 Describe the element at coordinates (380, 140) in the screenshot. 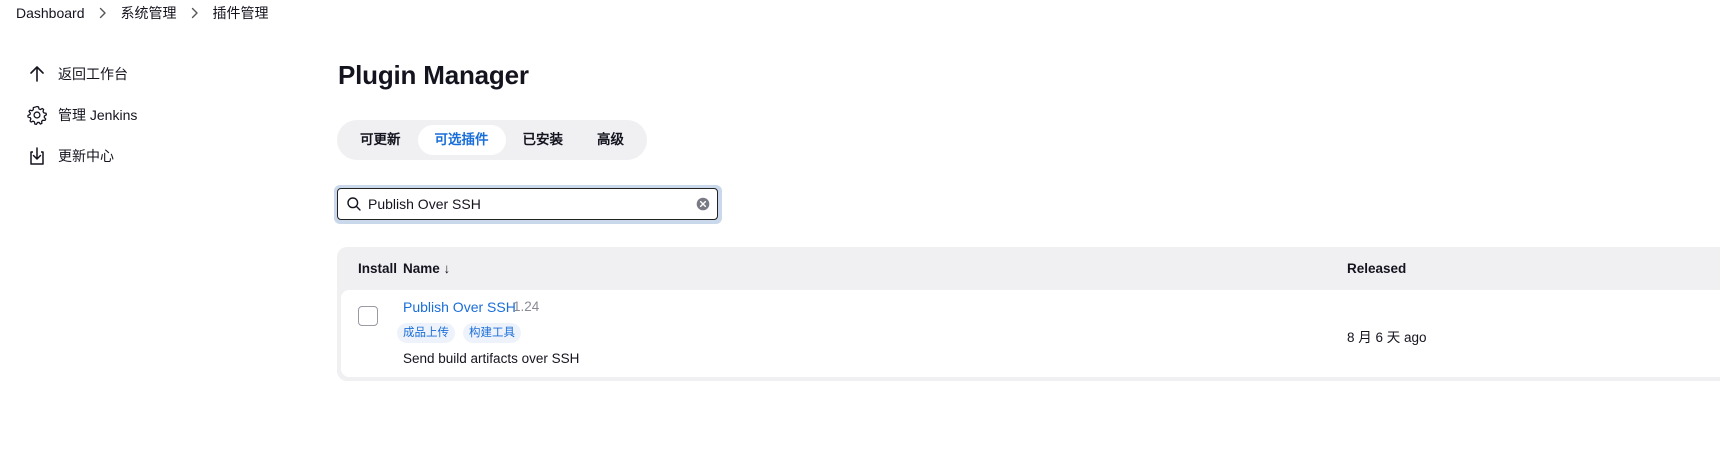

I see `tab-updates: 可更新` at that location.